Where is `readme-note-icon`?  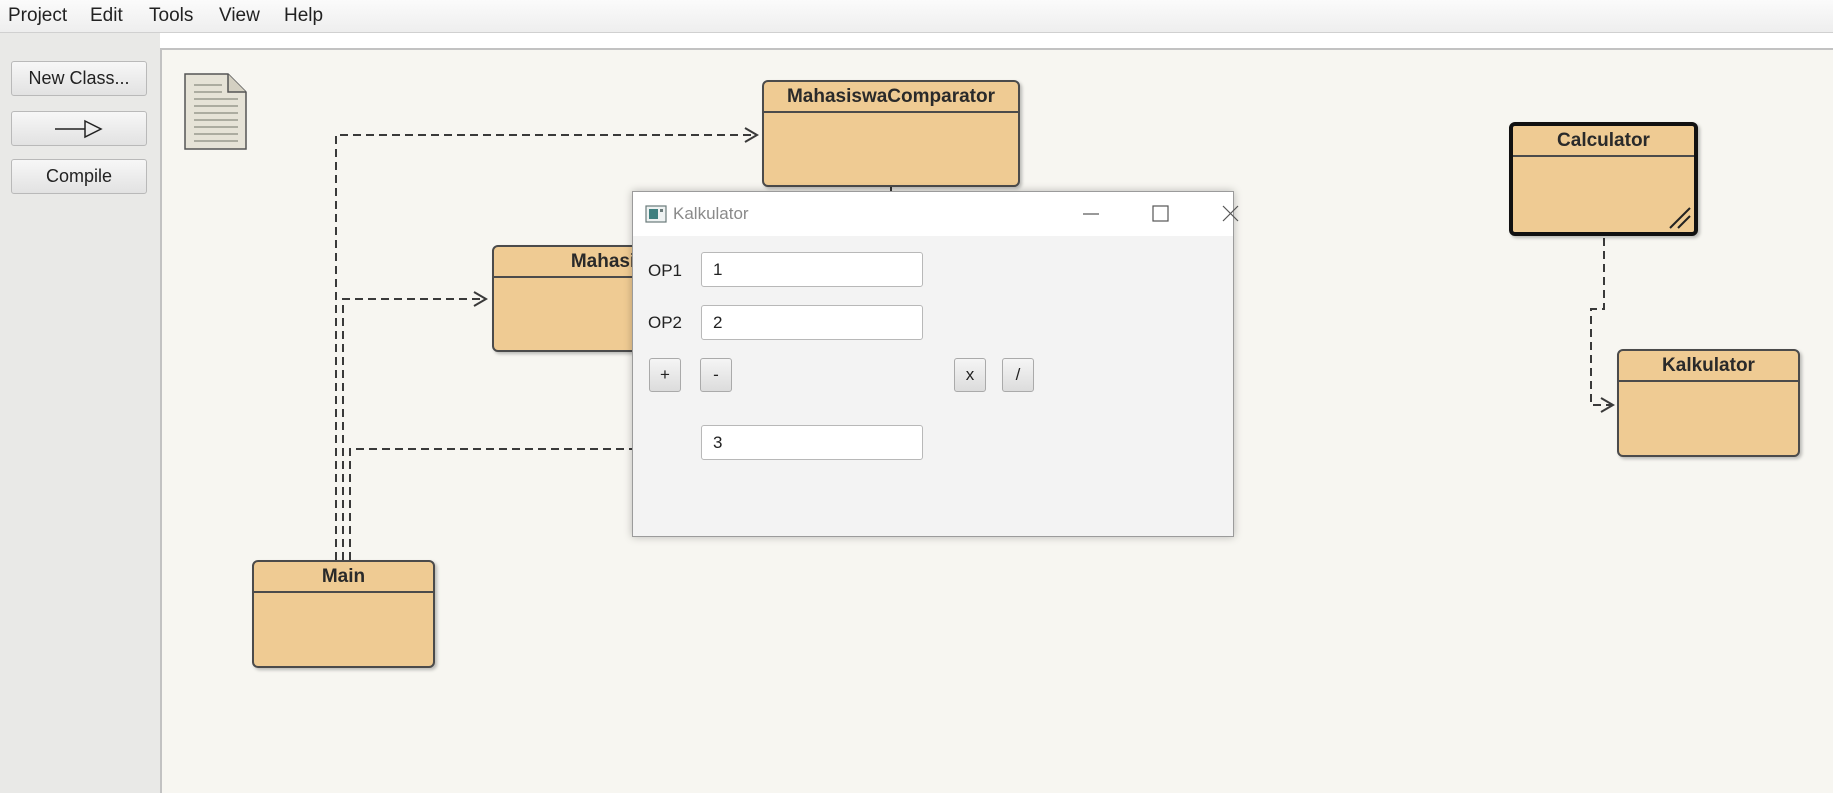
readme-note-icon is located at coordinates (216, 112).